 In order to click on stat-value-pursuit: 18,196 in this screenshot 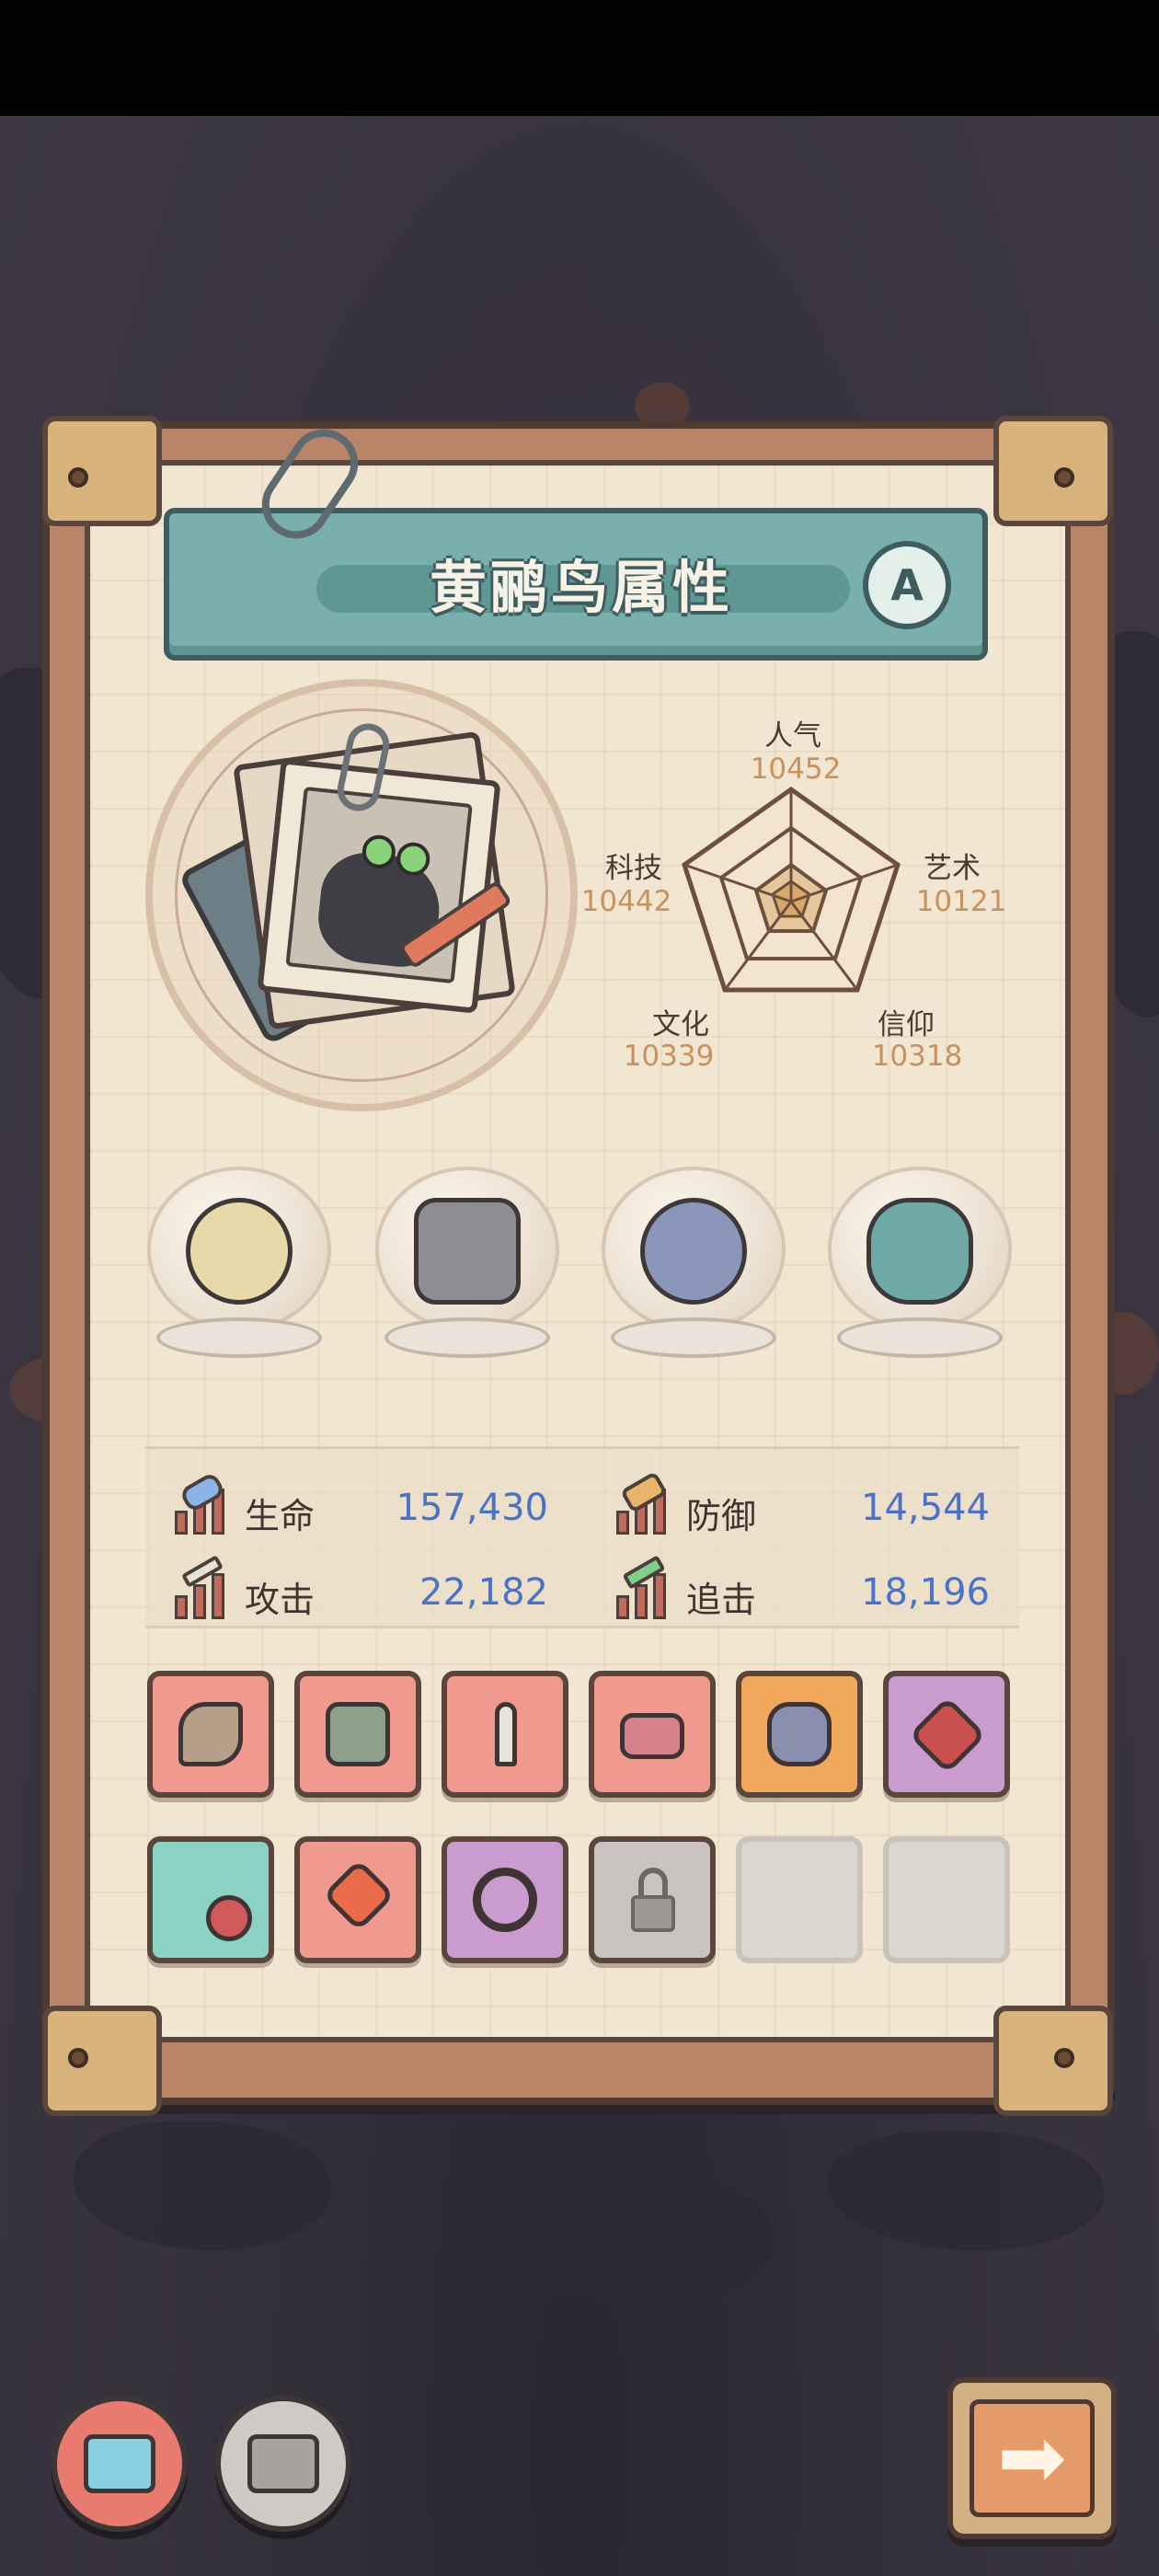, I will do `click(925, 1592)`.